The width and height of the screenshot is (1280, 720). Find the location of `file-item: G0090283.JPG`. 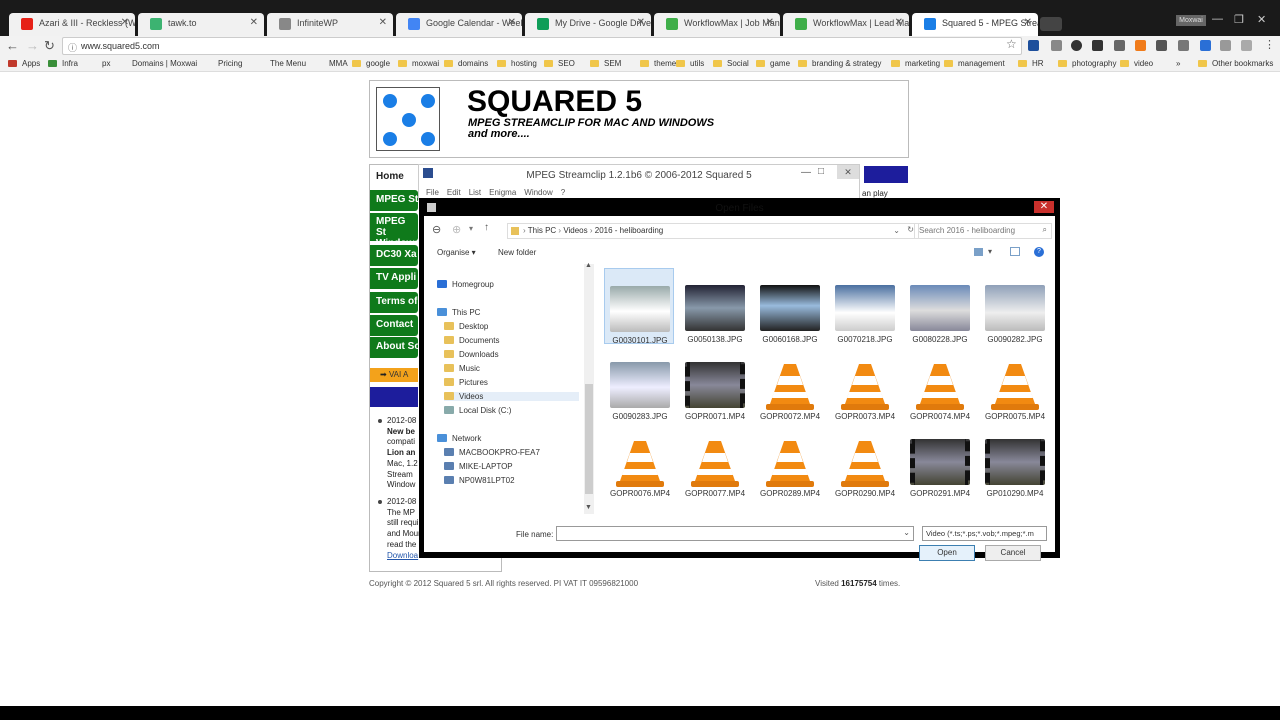

file-item: G0090283.JPG is located at coordinates (640, 395).